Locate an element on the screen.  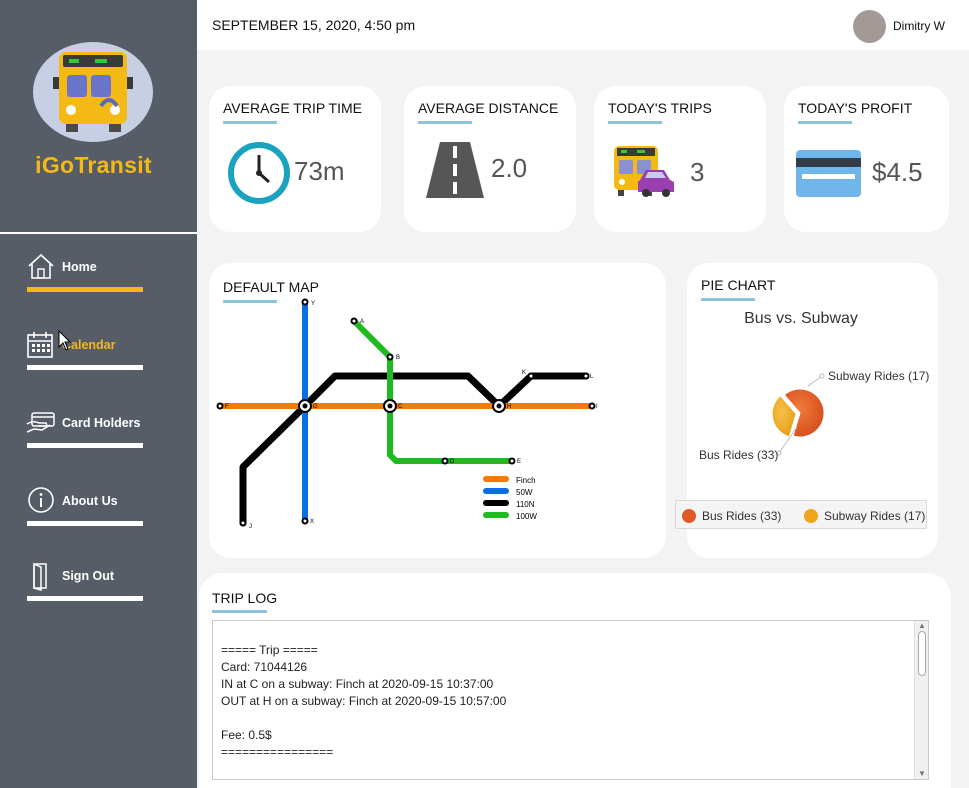
scroll-thumb is located at coordinates (922, 653).